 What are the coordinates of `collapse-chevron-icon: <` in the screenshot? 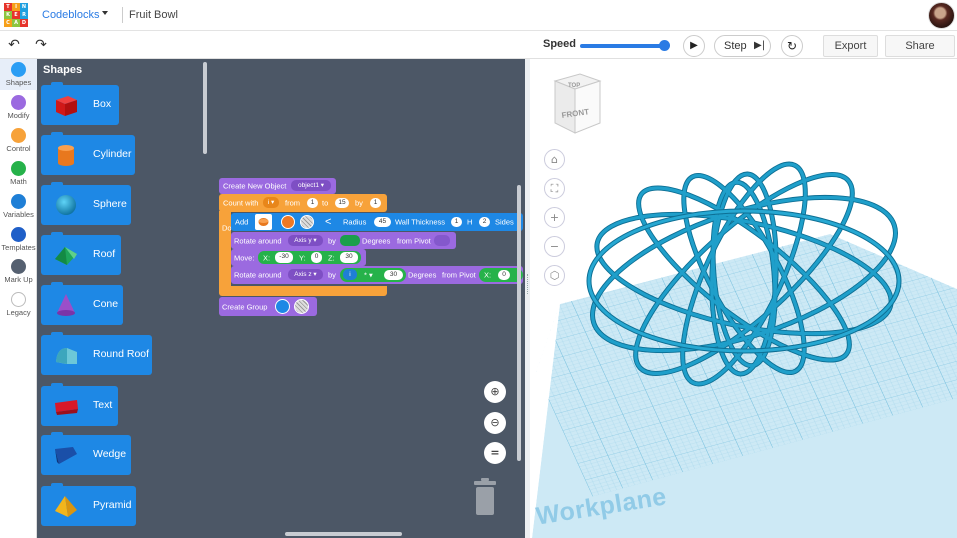 It's located at (328, 222).